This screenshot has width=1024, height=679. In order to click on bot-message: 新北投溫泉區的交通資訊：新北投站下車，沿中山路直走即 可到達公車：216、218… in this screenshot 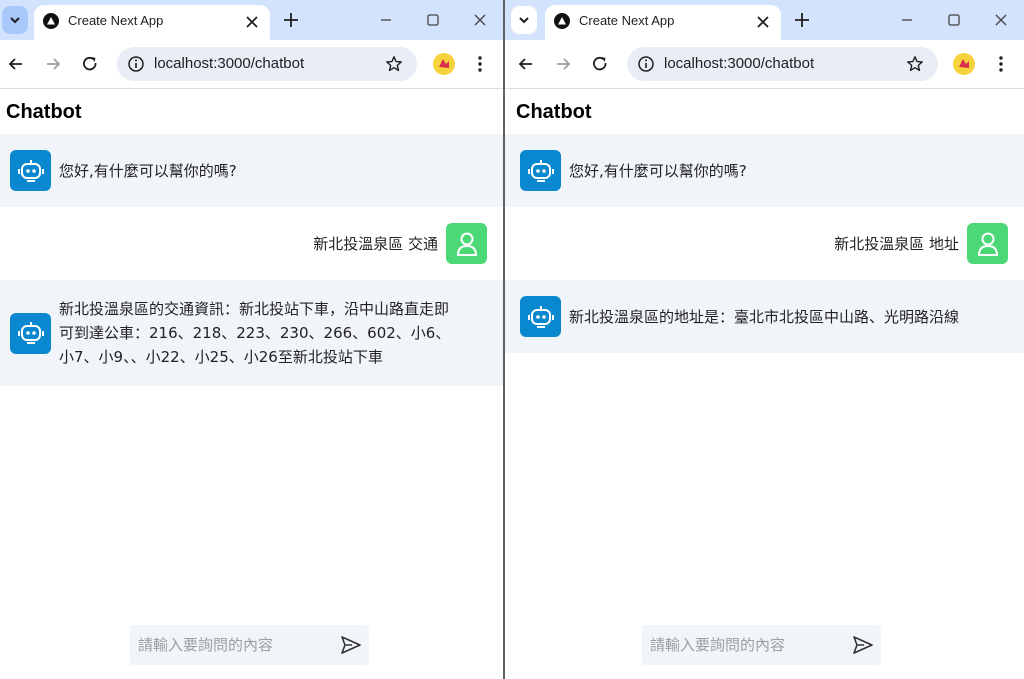, I will do `click(251, 333)`.